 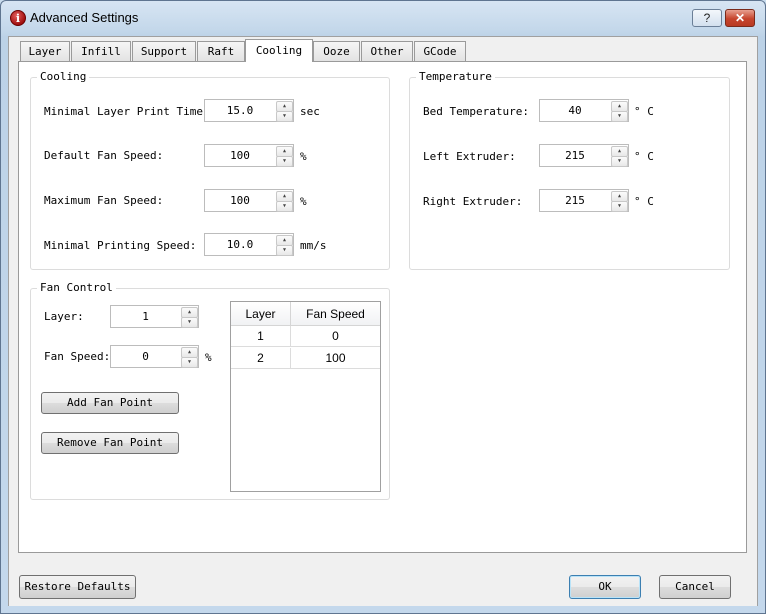 What do you see at coordinates (335, 314) in the screenshot?
I see `table-header-fan-speed: Fan Speed` at bounding box center [335, 314].